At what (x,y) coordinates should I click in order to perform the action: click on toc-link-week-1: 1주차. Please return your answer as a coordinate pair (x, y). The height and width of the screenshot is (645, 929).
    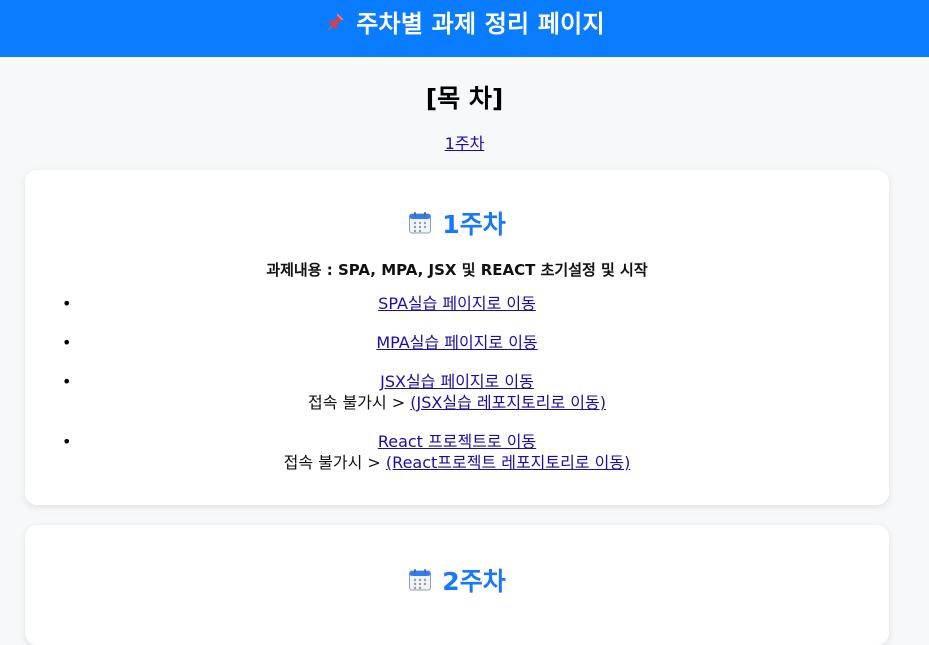
    Looking at the image, I should click on (465, 143).